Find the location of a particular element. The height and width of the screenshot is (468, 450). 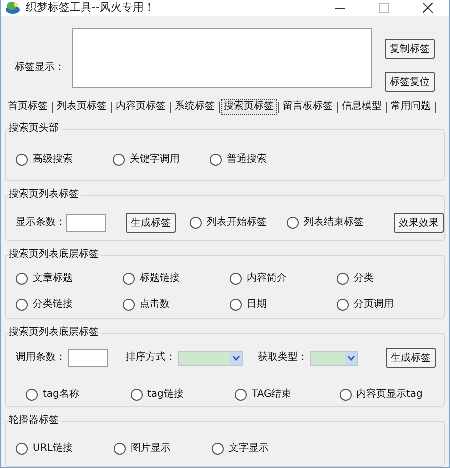

radio-label: 标题链接 is located at coordinates (160, 279).